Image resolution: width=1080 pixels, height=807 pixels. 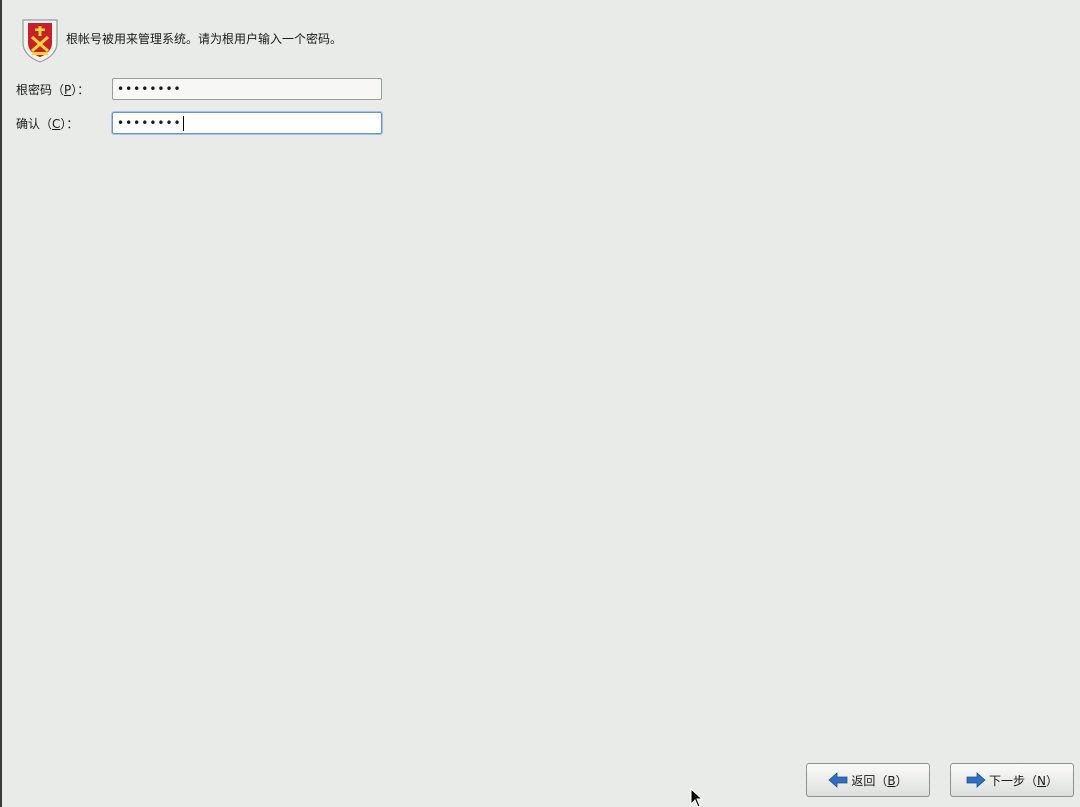 I want to click on header: 根帐号被用来管理系统。请为根用户输入一个密码。, so click(x=181, y=40).